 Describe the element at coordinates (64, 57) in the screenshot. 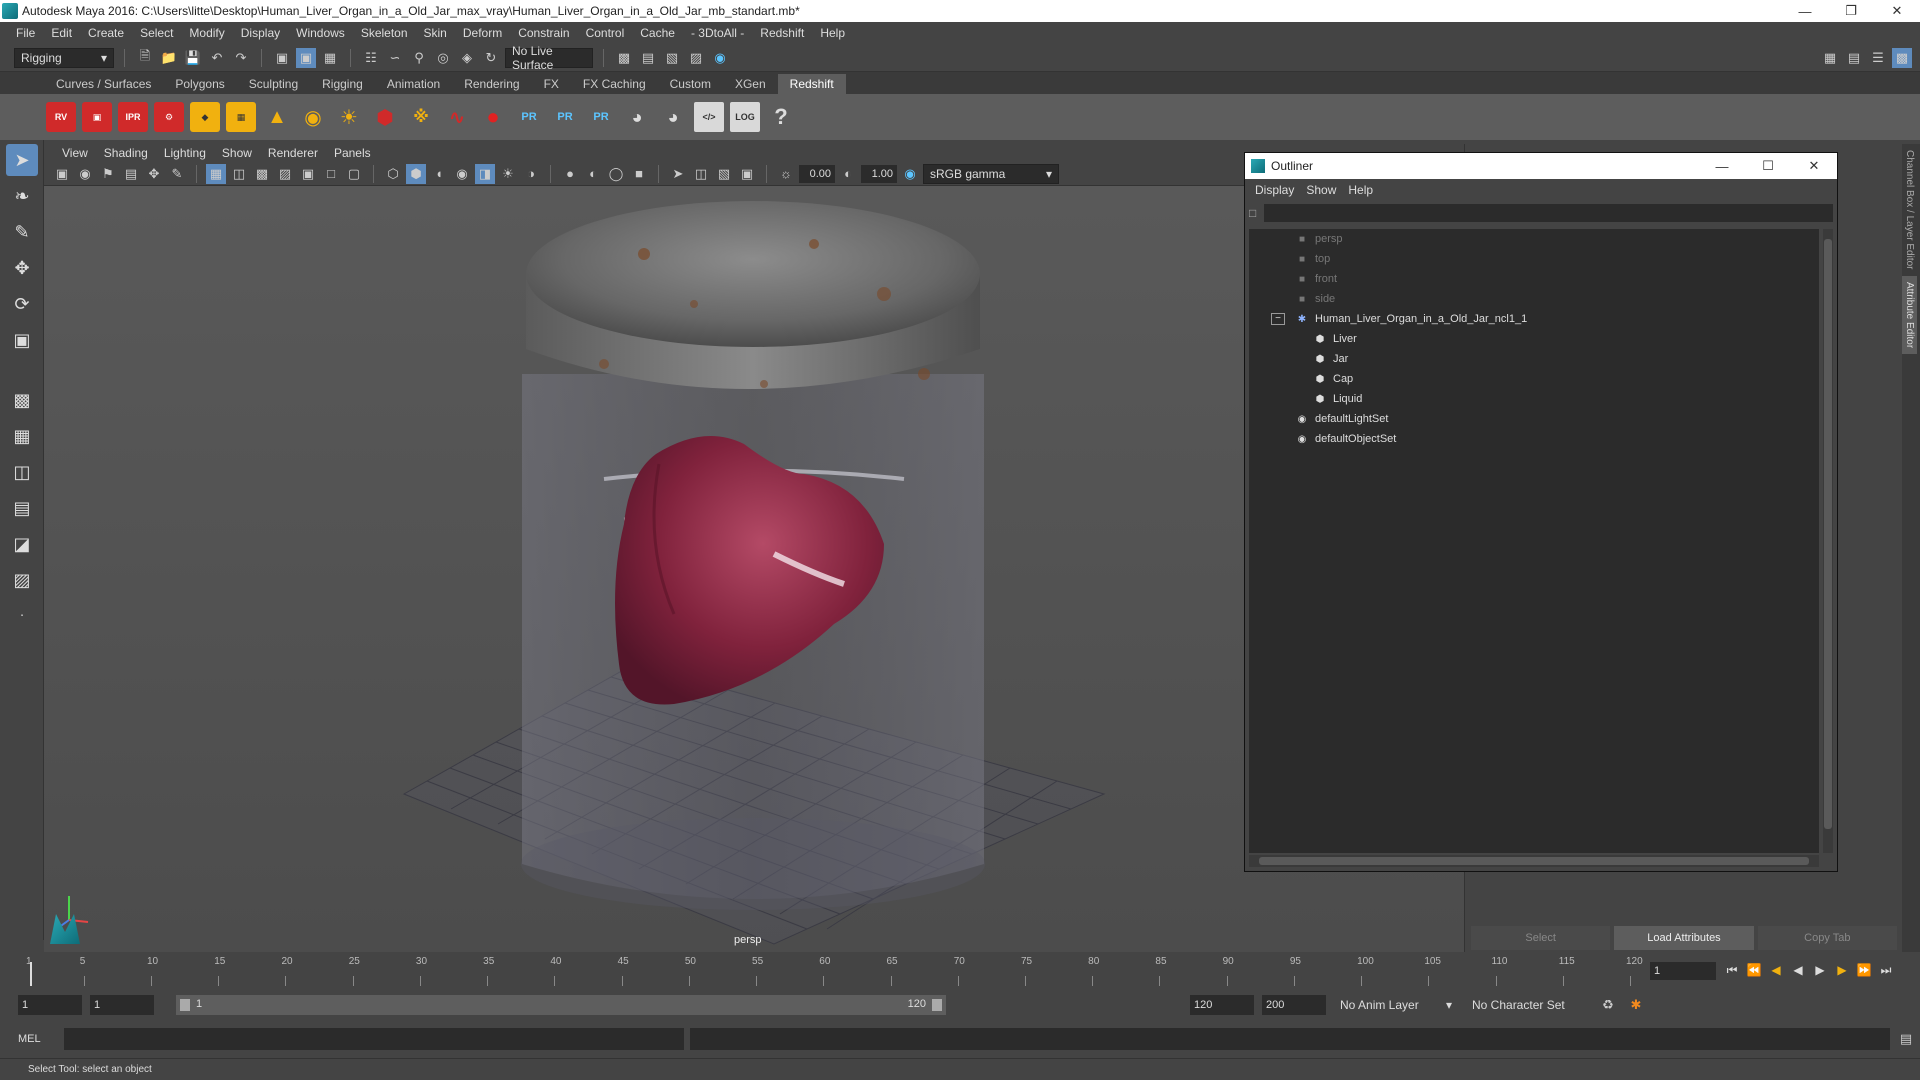

I see `menuset-dropdown: Rigging ▾` at that location.